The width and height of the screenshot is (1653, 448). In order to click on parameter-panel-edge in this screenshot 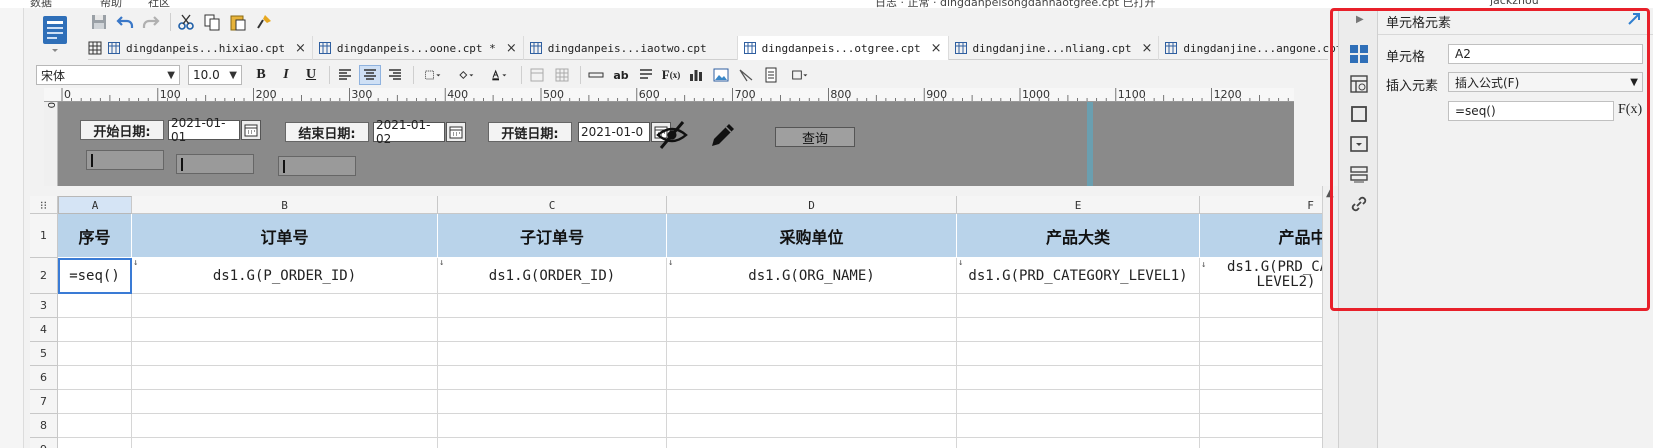, I will do `click(1090, 144)`.